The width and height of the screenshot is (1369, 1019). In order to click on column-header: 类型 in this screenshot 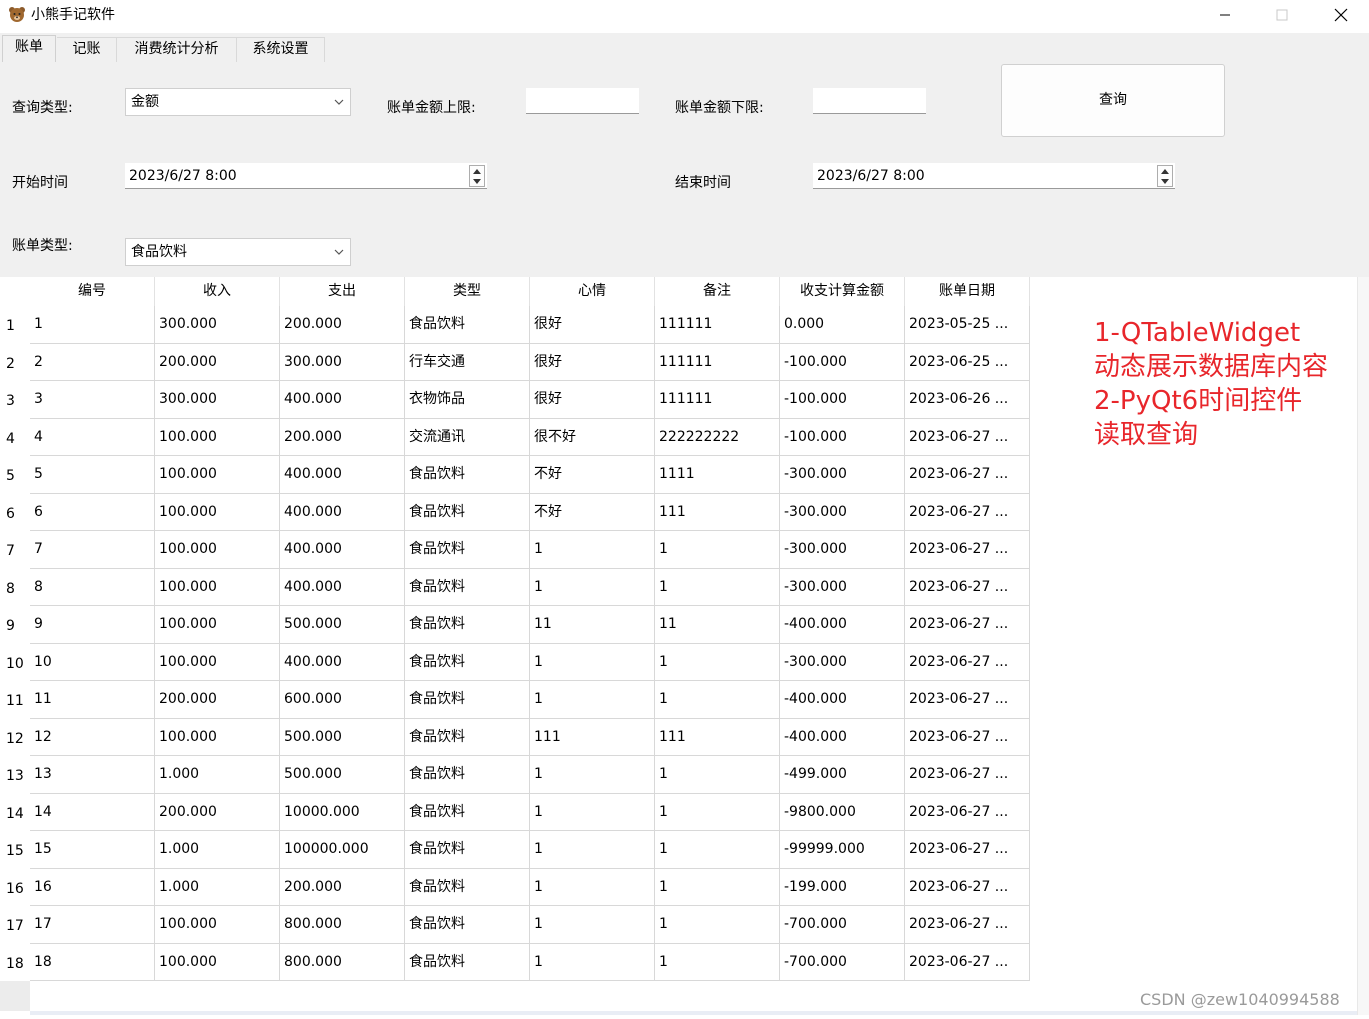, I will do `click(467, 291)`.